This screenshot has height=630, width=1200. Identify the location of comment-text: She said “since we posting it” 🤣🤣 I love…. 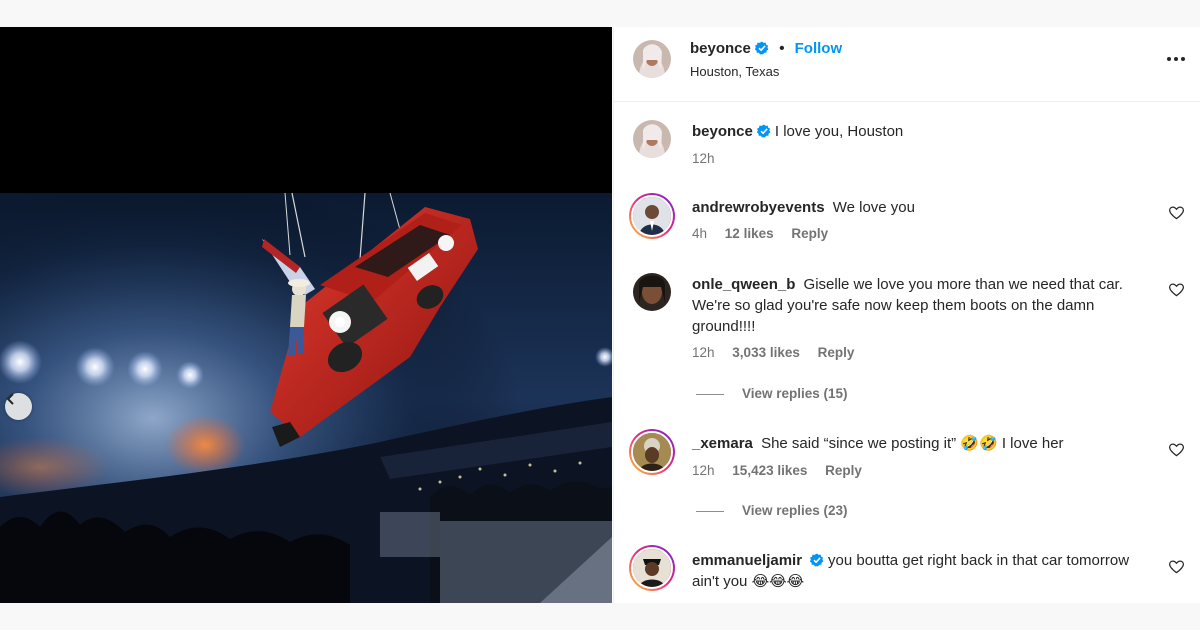
(912, 443).